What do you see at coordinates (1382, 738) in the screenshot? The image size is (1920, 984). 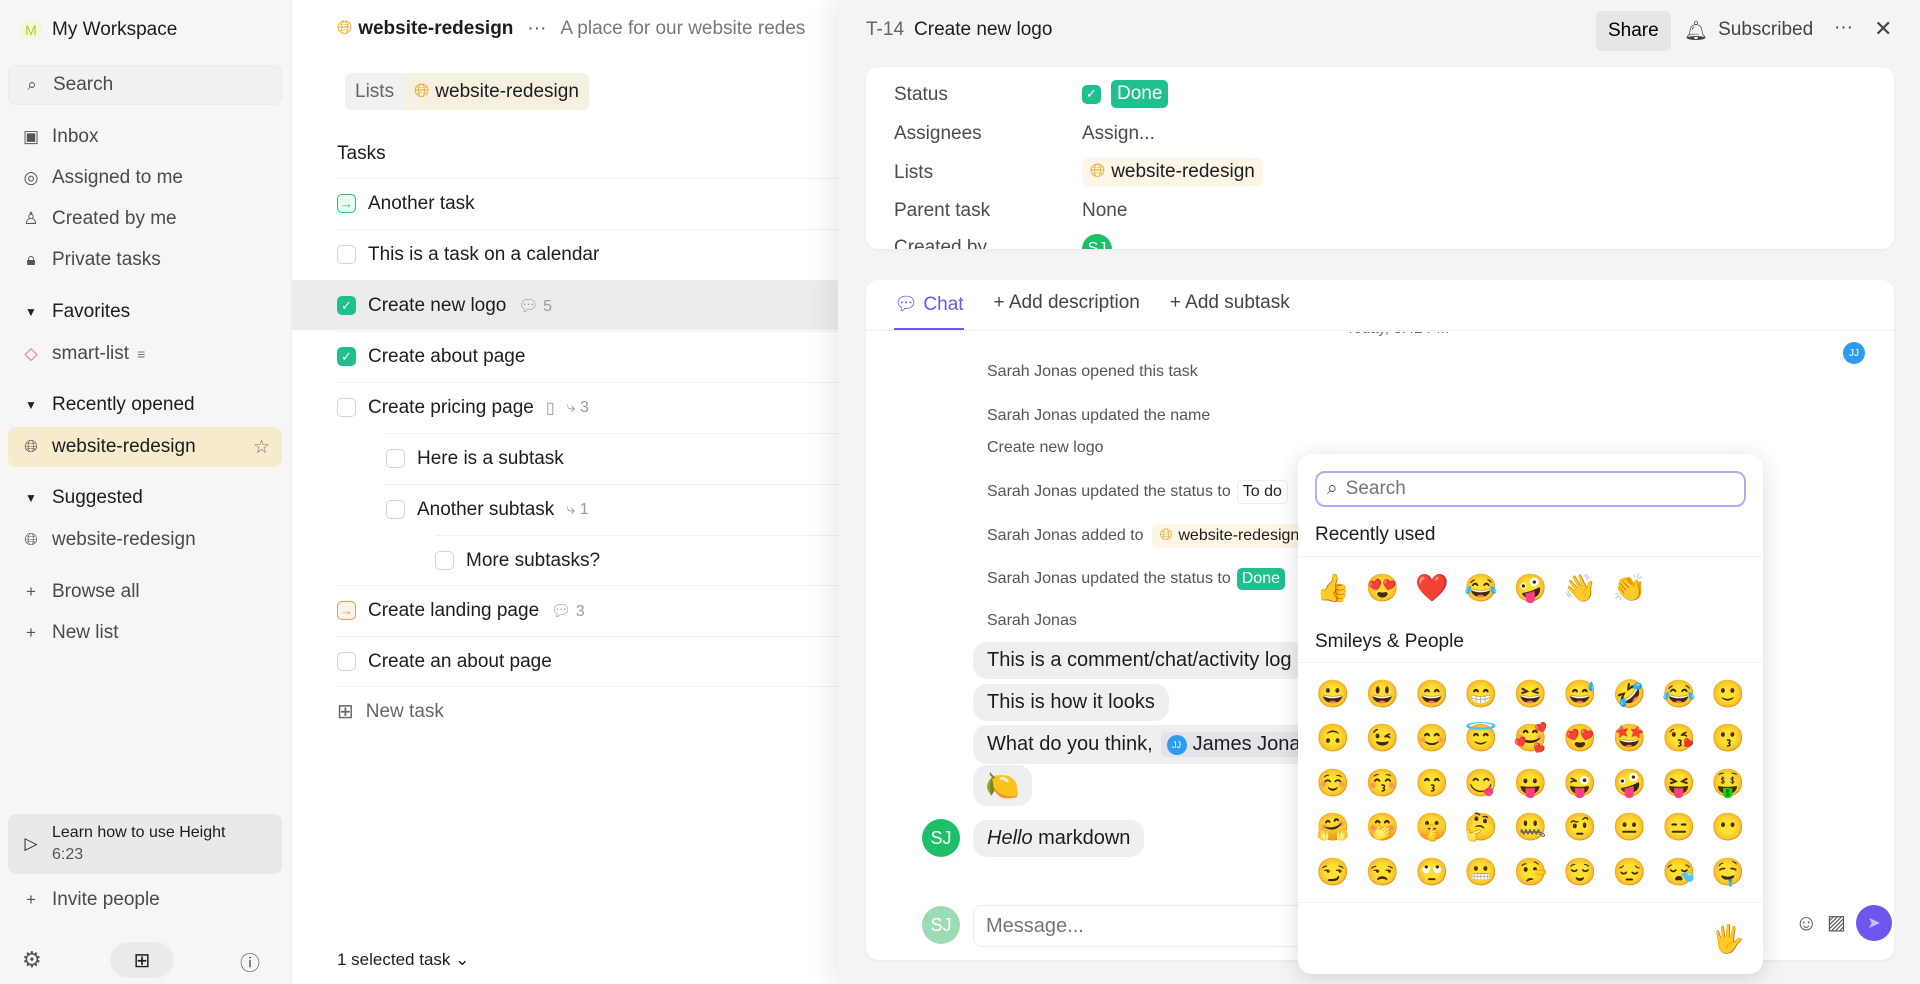 I see `emoji-button: 😉` at bounding box center [1382, 738].